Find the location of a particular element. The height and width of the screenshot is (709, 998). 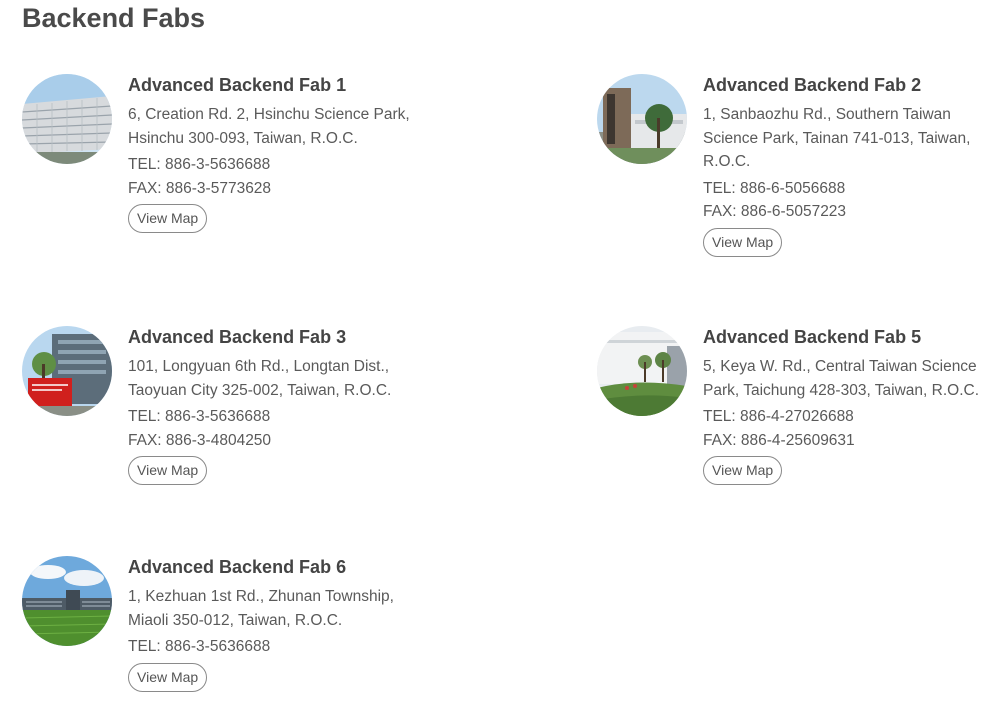

fab-name: Advanced Backend Fab 5 is located at coordinates (812, 337).